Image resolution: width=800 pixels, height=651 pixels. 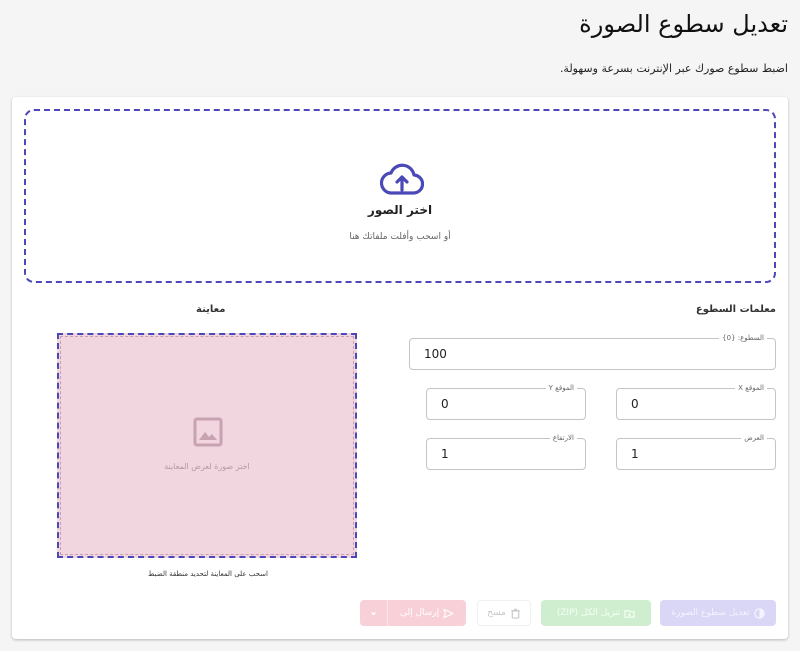 What do you see at coordinates (683, 24) in the screenshot?
I see `page-title: تعديل سطوع الصورة` at bounding box center [683, 24].